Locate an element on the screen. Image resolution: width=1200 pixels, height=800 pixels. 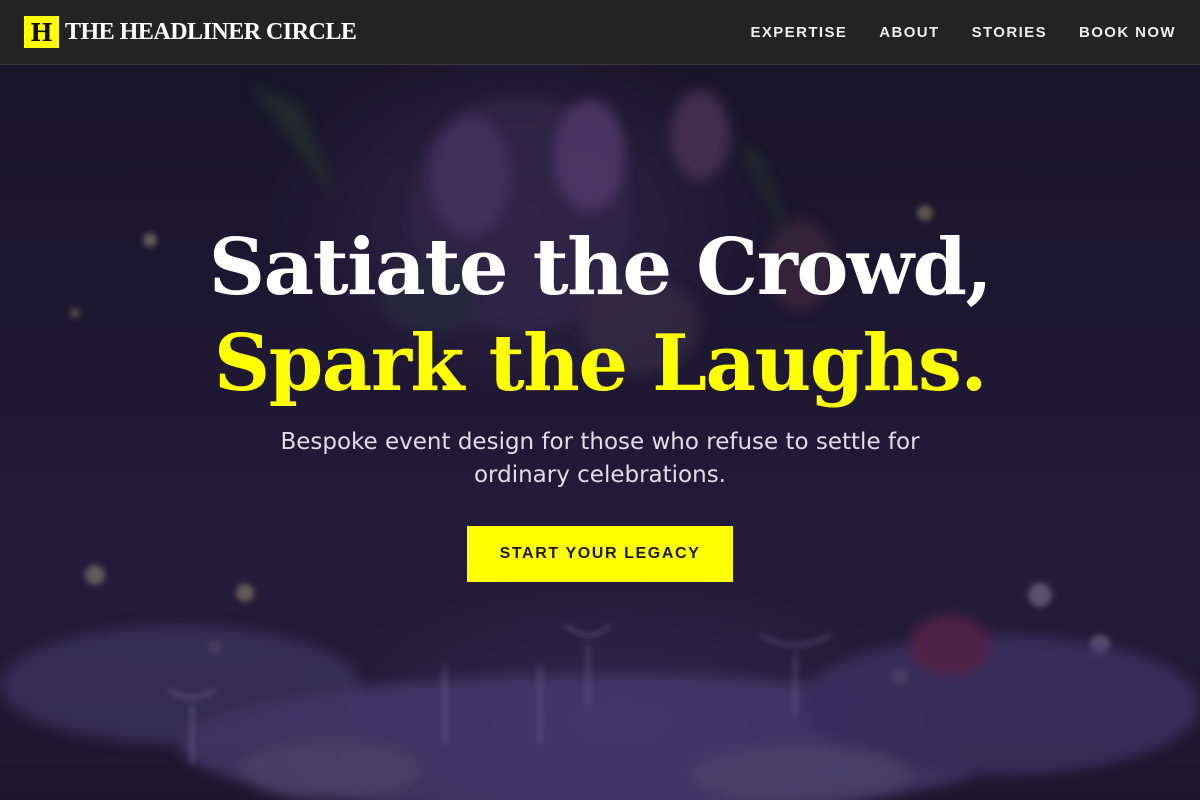
brand-logo: H THE HEADLINER CIRCLE is located at coordinates (190, 32).